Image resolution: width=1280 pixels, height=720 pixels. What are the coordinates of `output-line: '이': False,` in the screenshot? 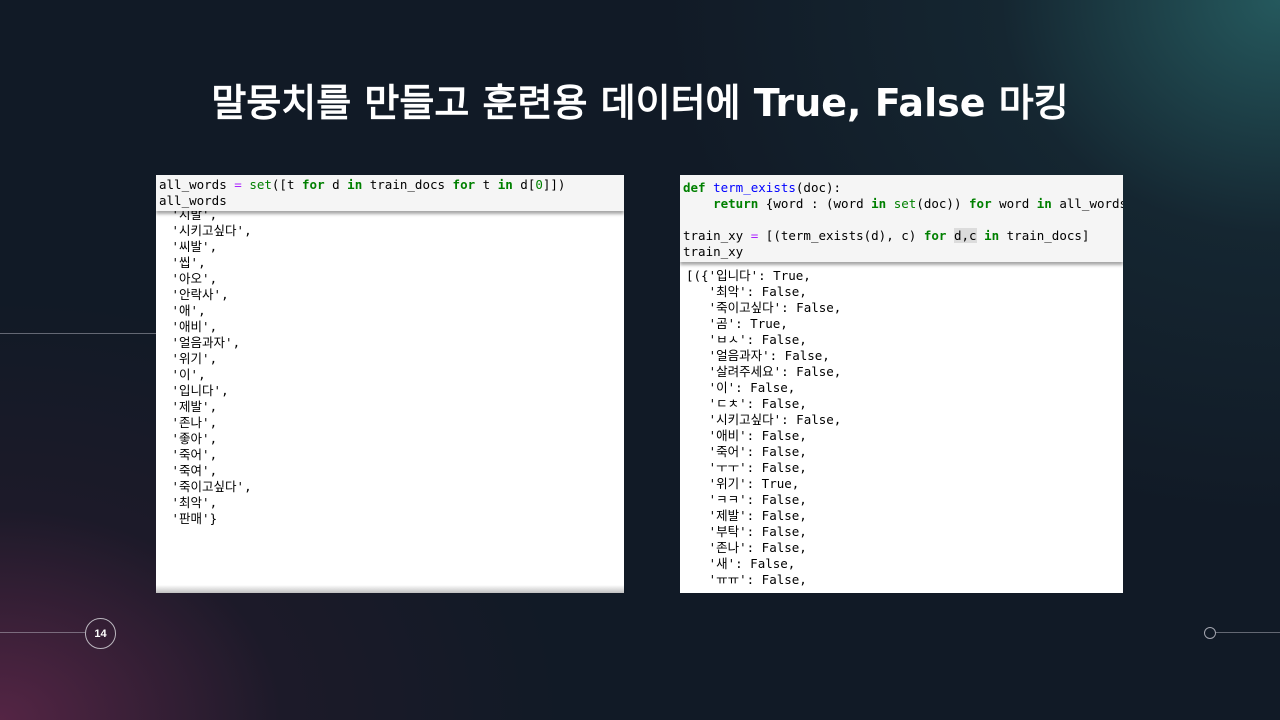 It's located at (741, 387).